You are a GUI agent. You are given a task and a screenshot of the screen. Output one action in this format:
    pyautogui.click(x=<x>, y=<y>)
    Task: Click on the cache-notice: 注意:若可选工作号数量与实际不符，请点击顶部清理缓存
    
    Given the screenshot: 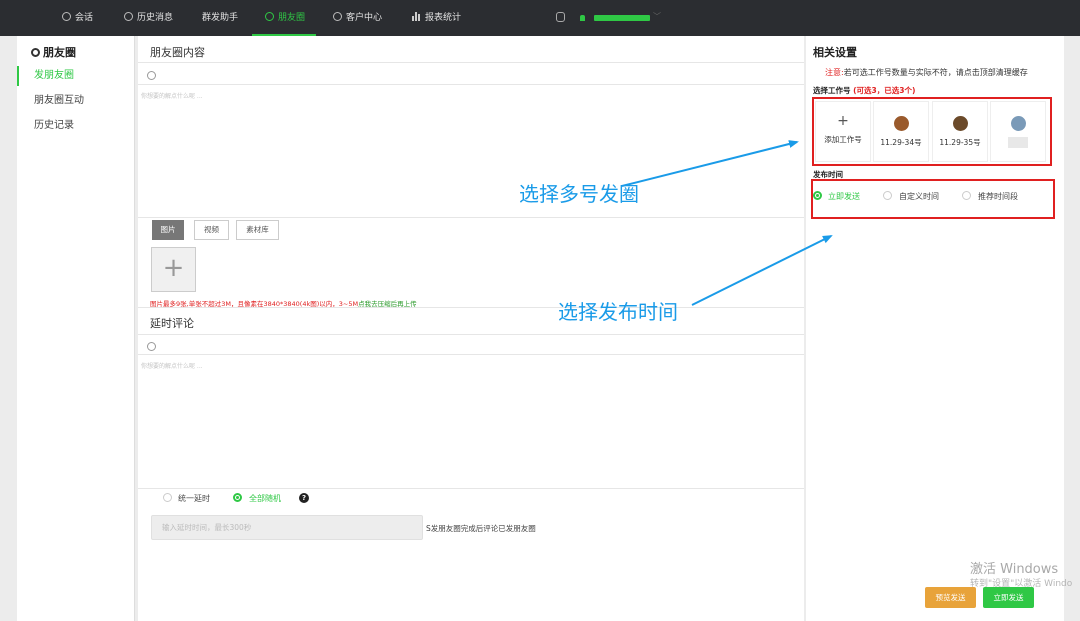 What is the action you would take?
    pyautogui.click(x=926, y=72)
    